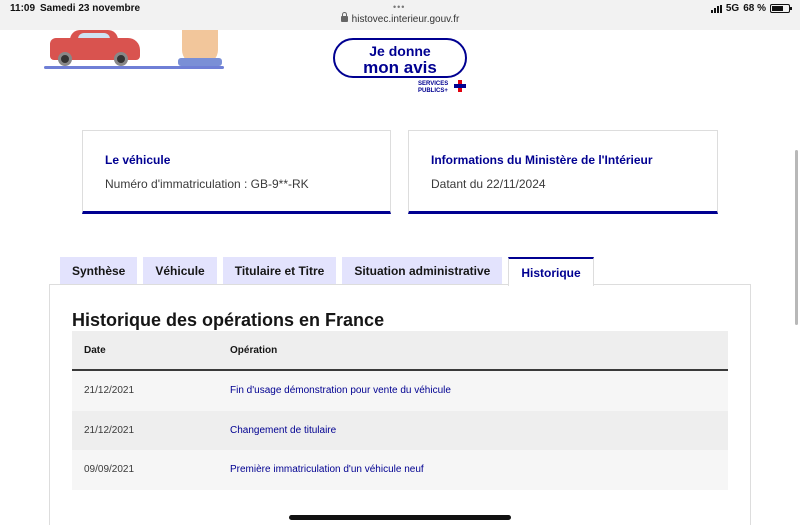 This screenshot has height=525, width=800. I want to click on battery-label: 68 %, so click(754, 8).